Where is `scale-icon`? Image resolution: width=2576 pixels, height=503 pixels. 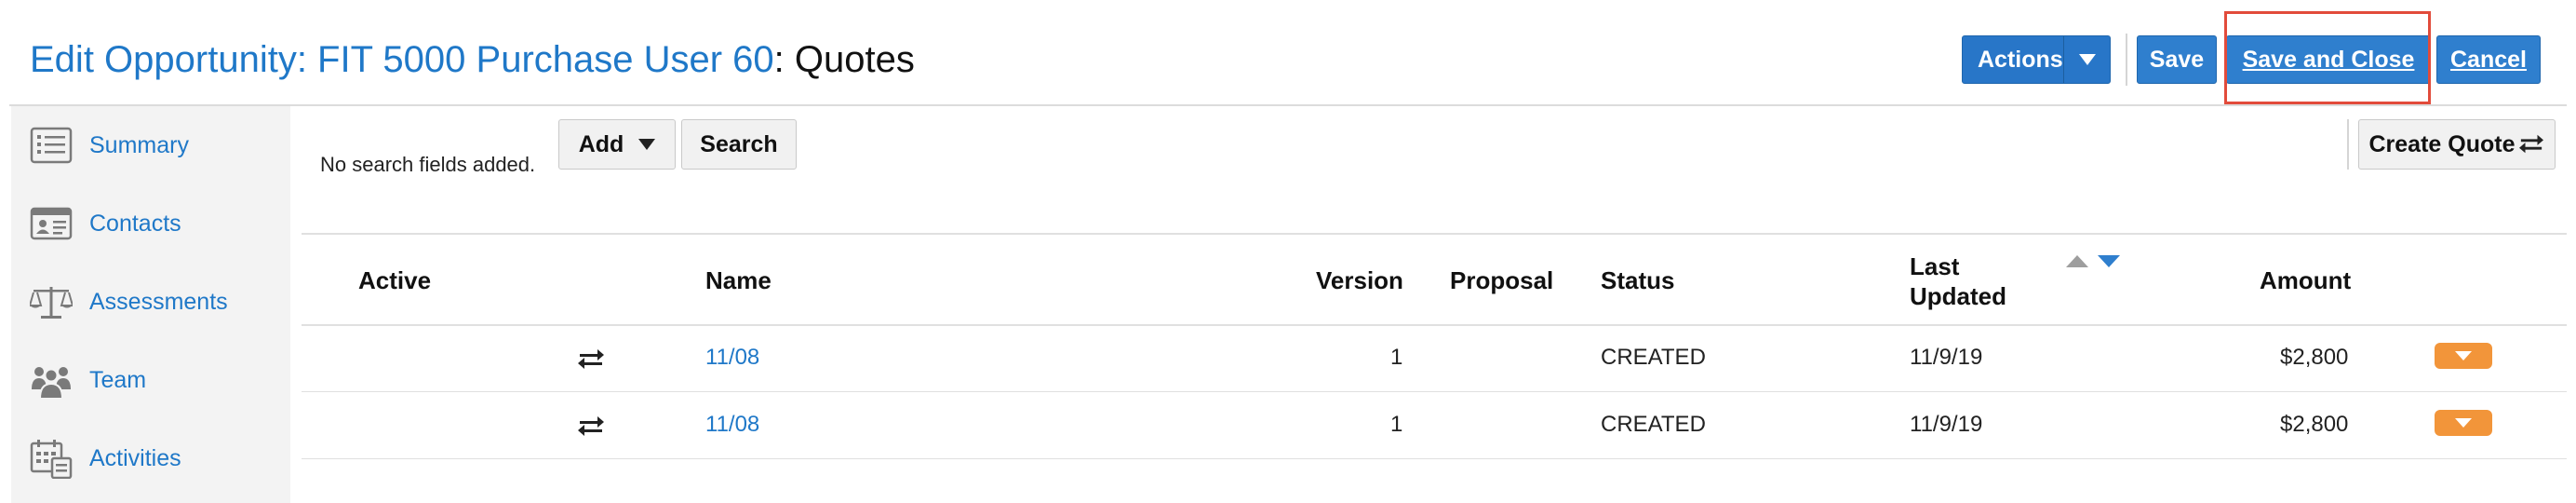
scale-icon is located at coordinates (51, 303).